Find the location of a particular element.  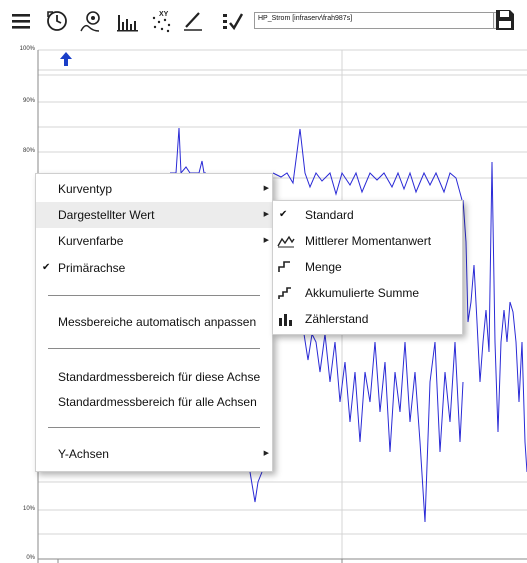

toolbar: XY HP_Strom [infraserv\frah987s] ⌄ is located at coordinates (263, 21).